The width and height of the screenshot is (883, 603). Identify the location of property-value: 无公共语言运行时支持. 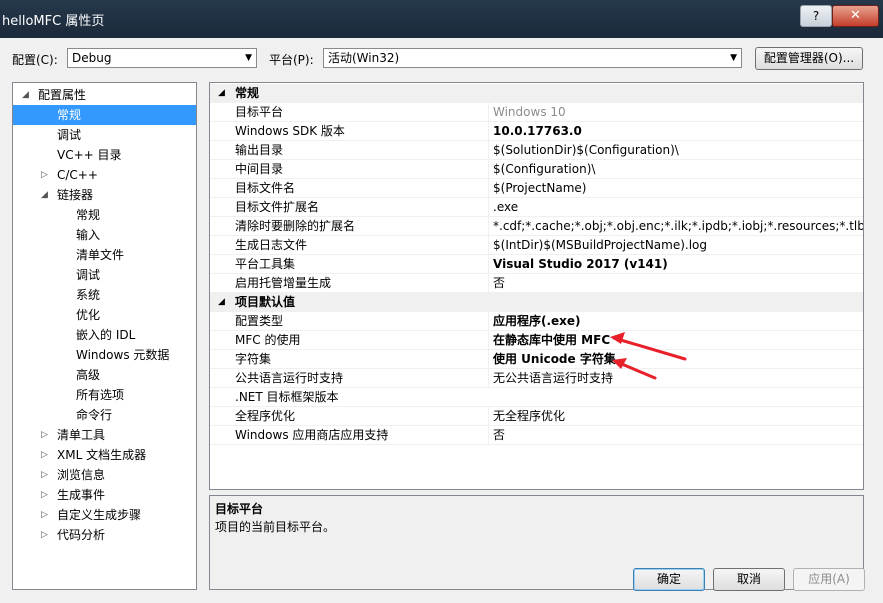
(675, 378).